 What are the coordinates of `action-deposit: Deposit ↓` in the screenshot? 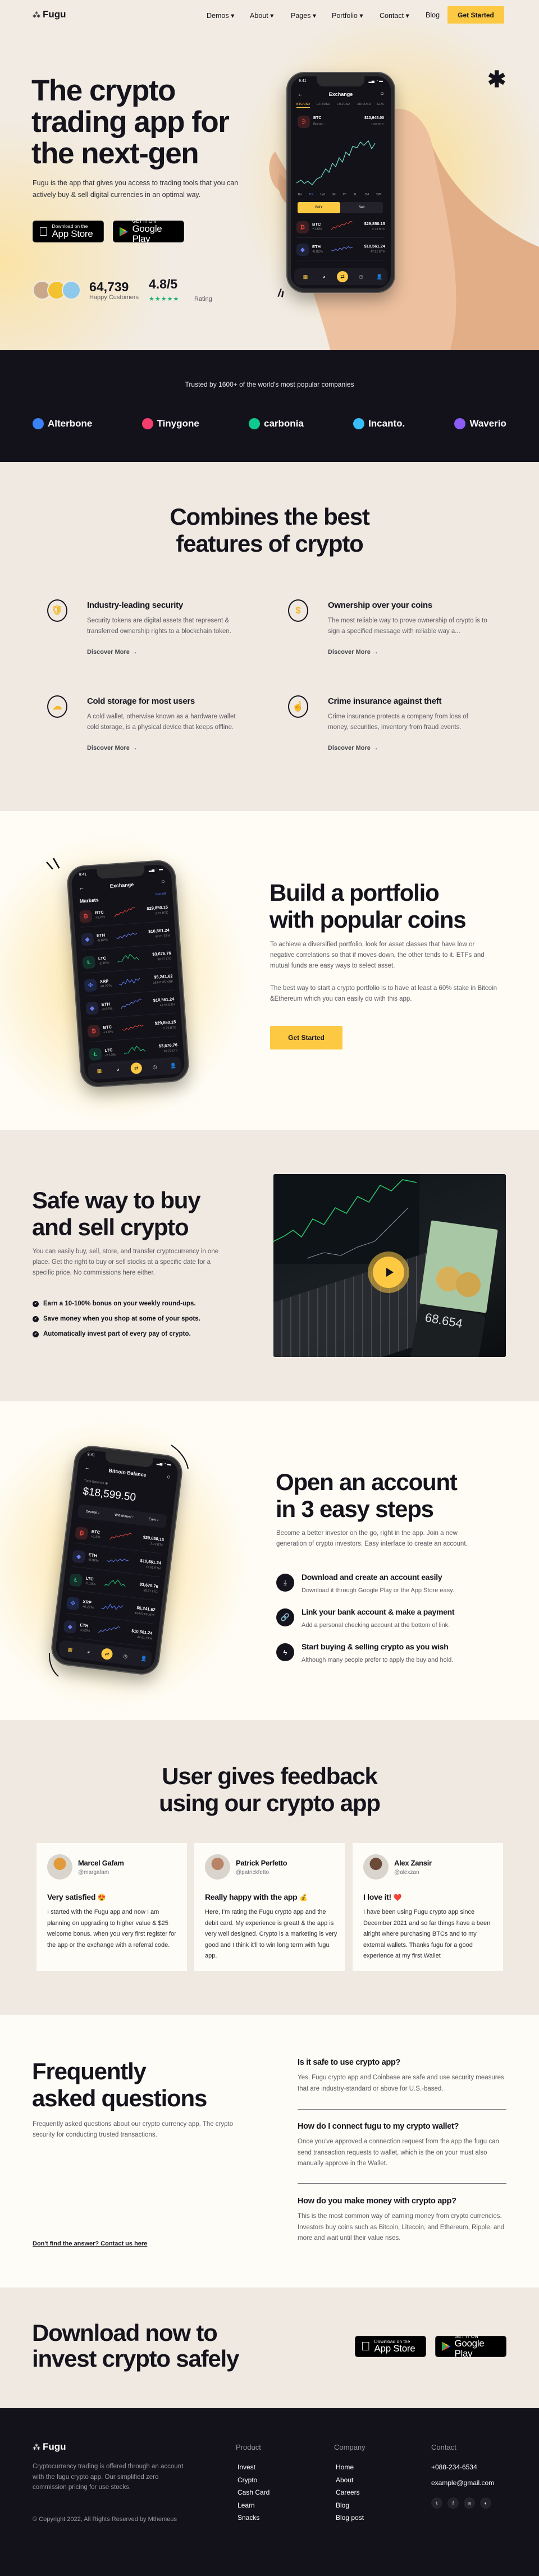 It's located at (92, 1512).